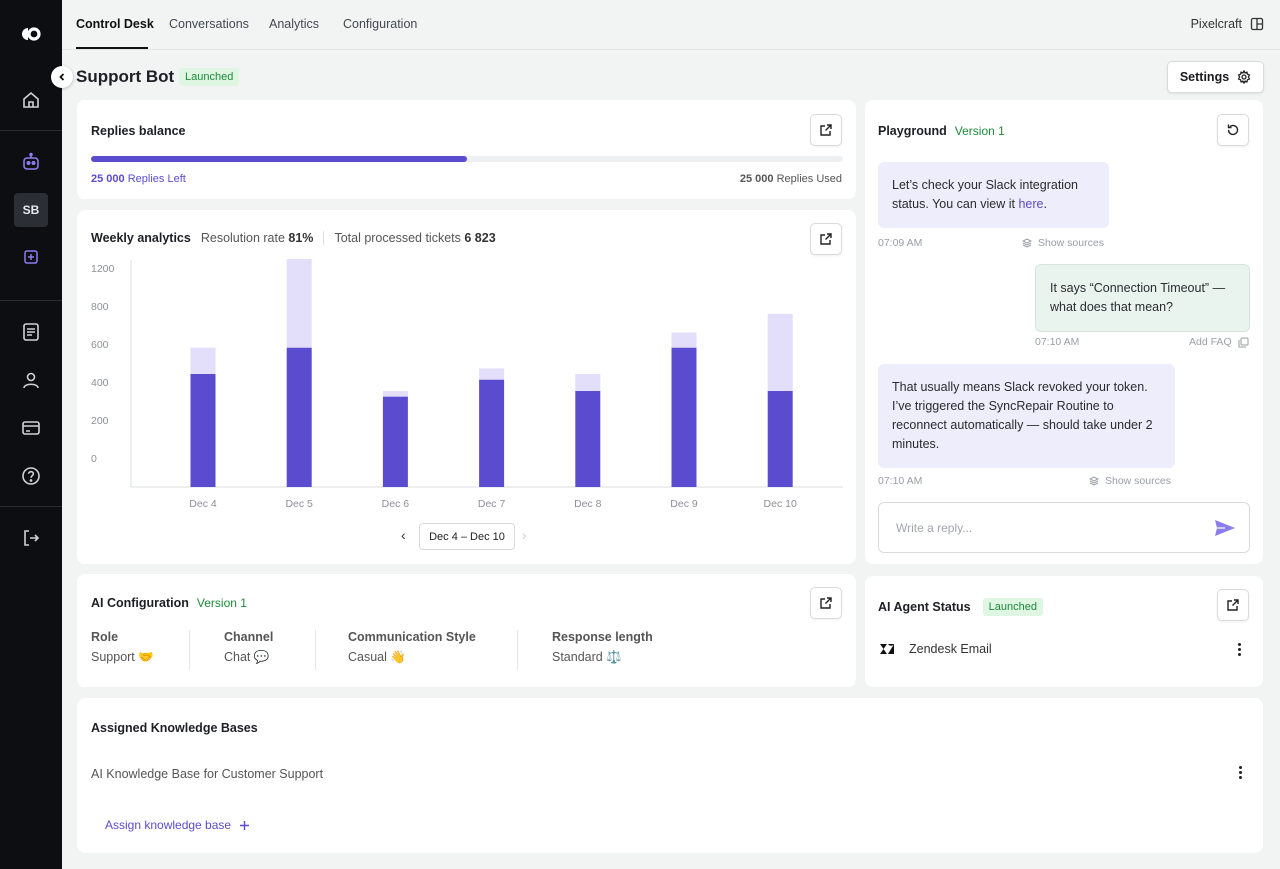  Describe the element at coordinates (115, 24) in the screenshot. I see `tab-control-desk: Control Desk` at that location.